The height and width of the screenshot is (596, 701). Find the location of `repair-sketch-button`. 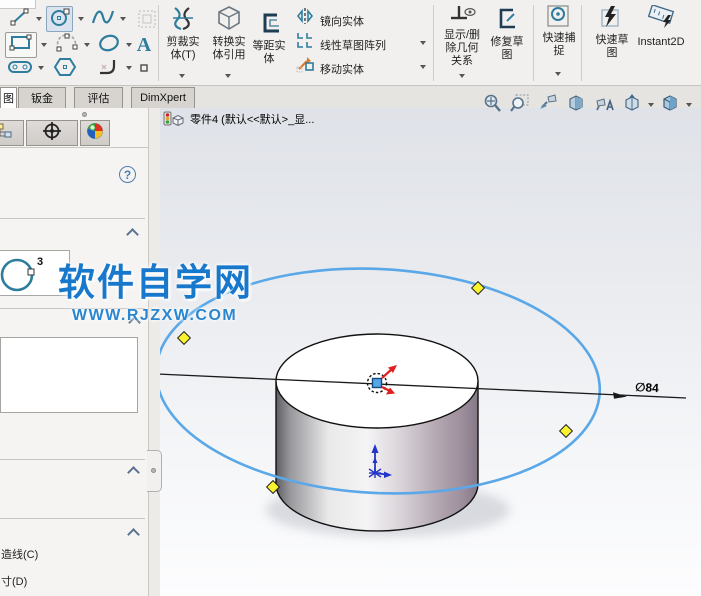

repair-sketch-button is located at coordinates (506, 21).